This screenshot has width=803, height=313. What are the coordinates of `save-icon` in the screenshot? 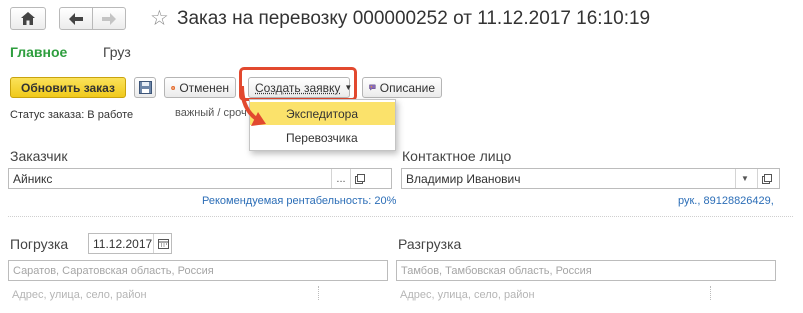 It's located at (145, 87).